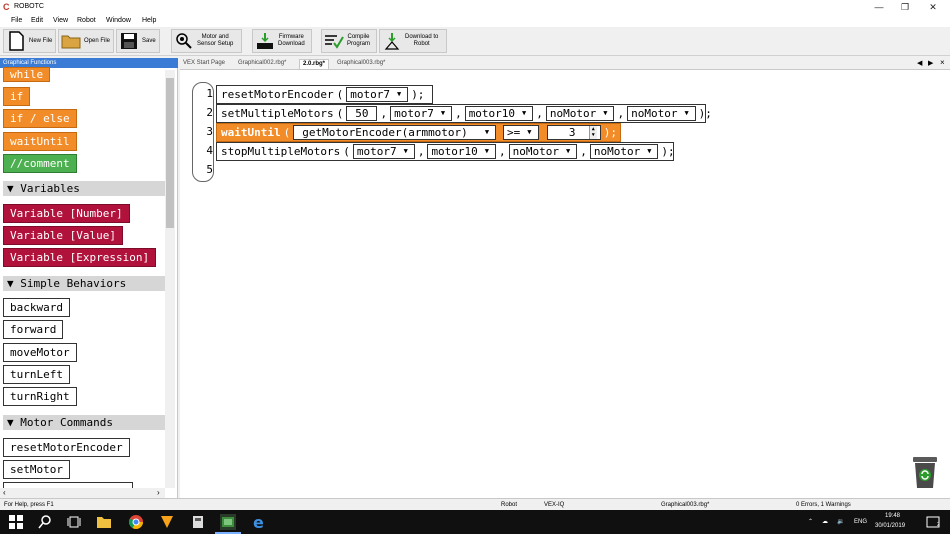 Image resolution: width=950 pixels, height=534 pixels. I want to click on window-title: ROBOTC, so click(29, 6).